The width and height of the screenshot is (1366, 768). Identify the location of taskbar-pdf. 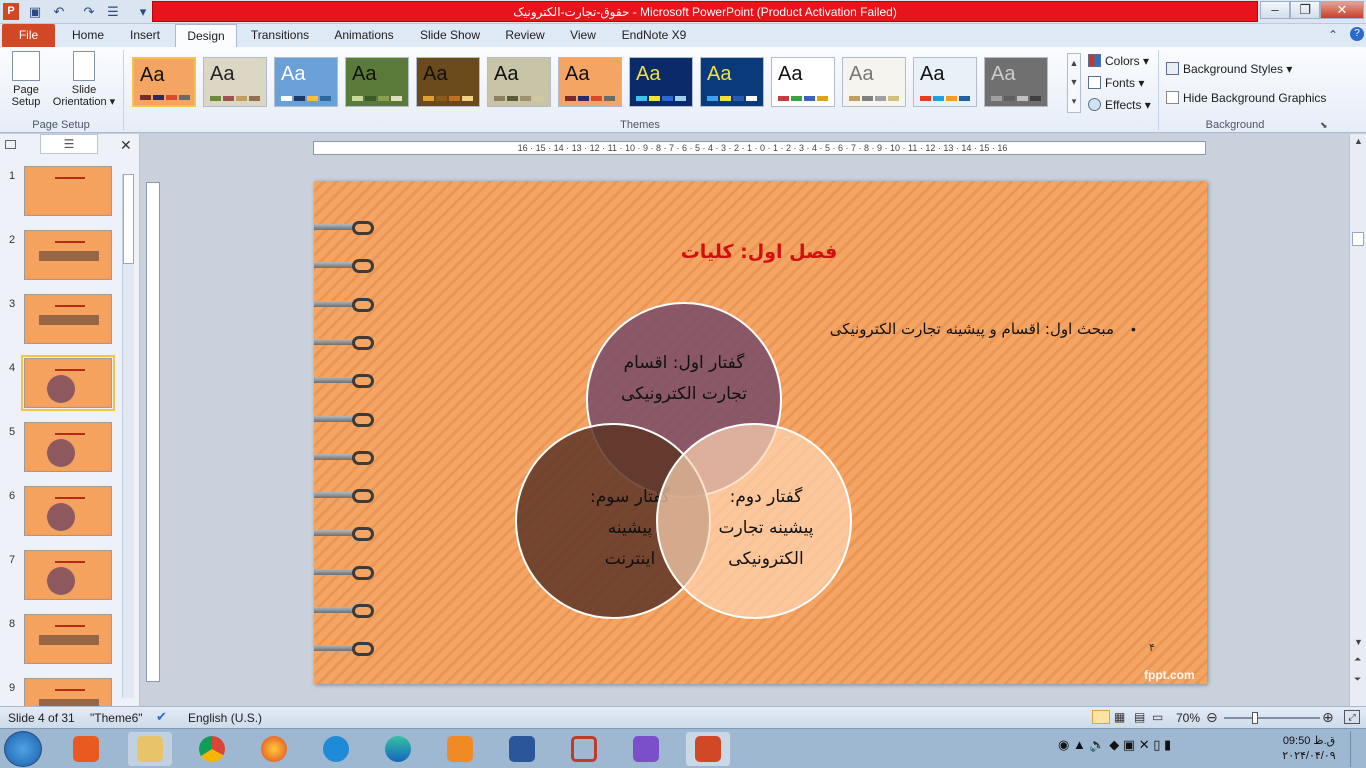
(460, 749).